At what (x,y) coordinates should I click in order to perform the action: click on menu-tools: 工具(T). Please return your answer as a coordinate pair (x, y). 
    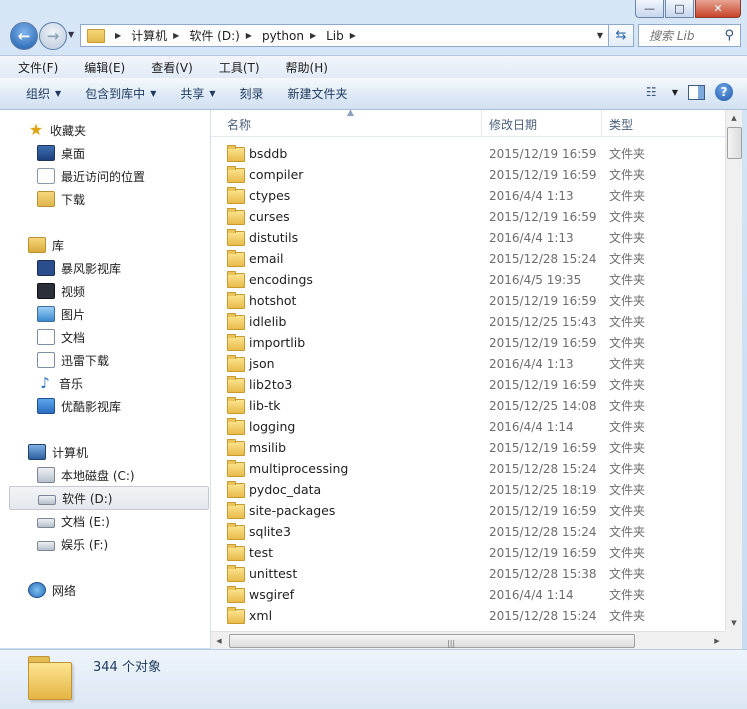
    Looking at the image, I should click on (234, 67).